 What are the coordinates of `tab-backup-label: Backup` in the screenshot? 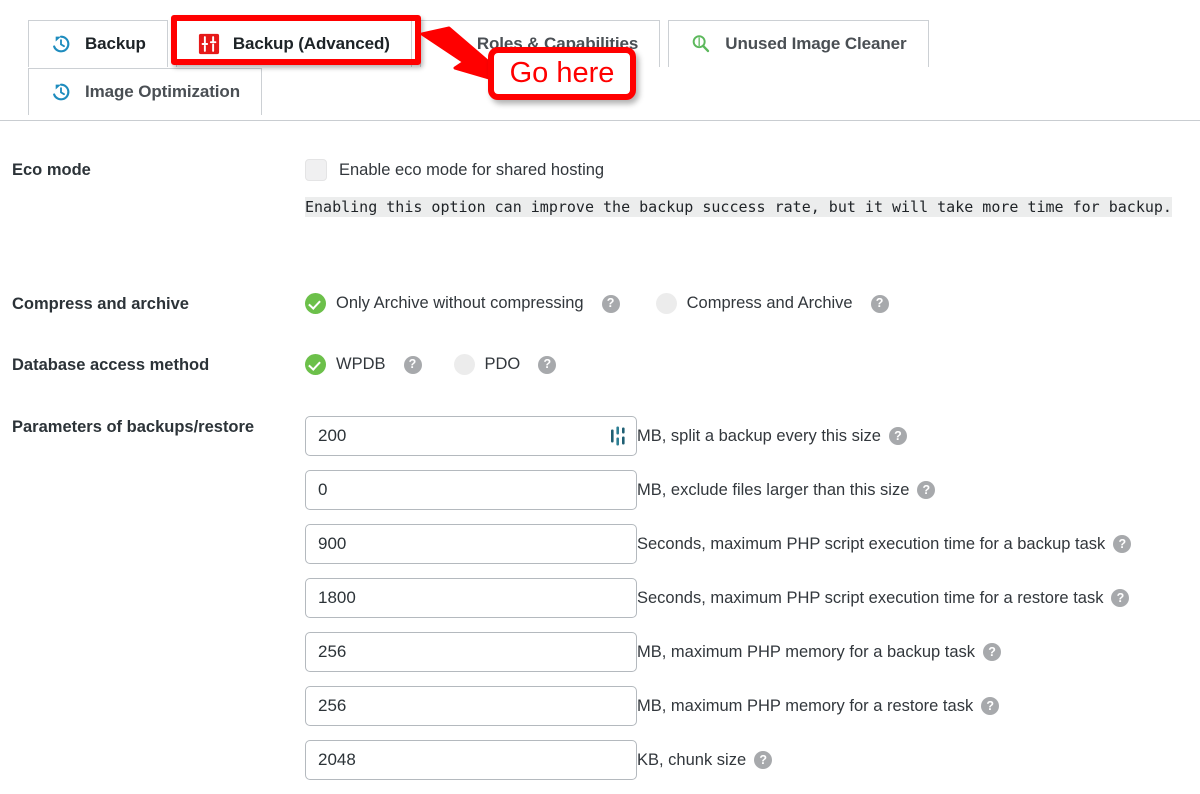 It's located at (115, 43).